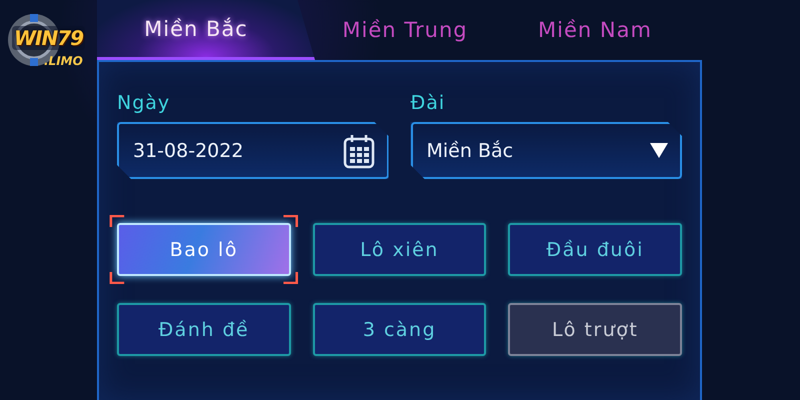  What do you see at coordinates (399, 249) in the screenshot?
I see `bet-type-button: Lô xiên` at bounding box center [399, 249].